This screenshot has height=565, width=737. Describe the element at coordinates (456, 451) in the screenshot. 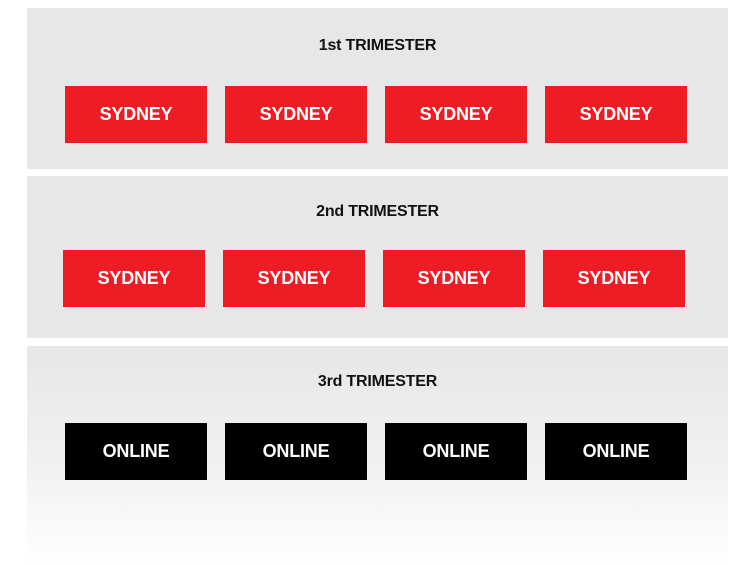

I see `trimester-3-chip-3: ONLINE` at that location.